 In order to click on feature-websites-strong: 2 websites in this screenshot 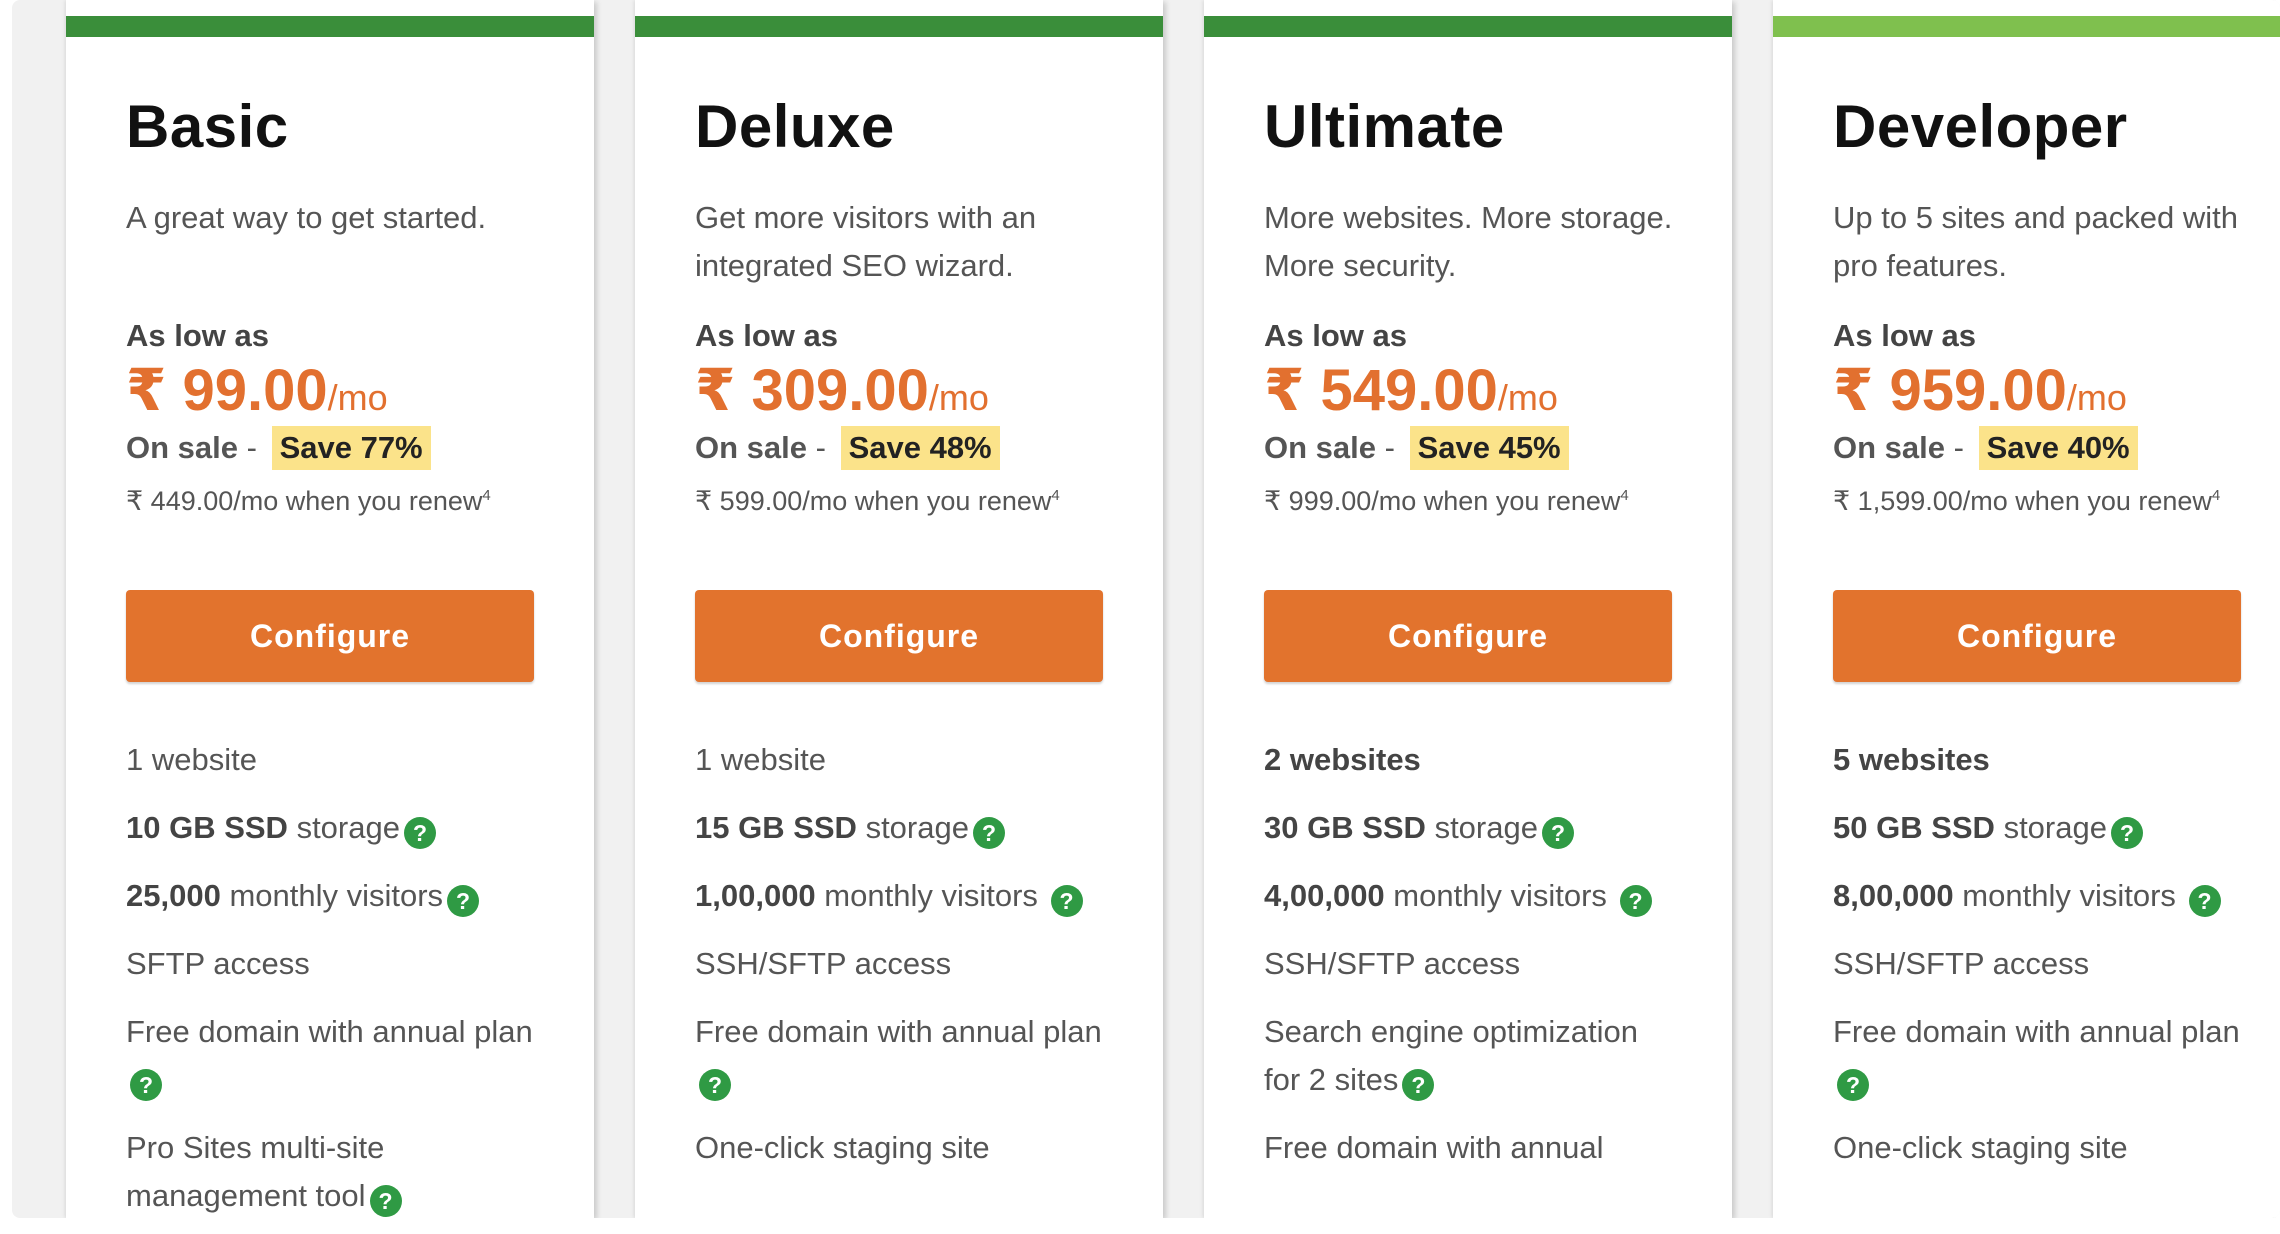, I will do `click(1342, 759)`.